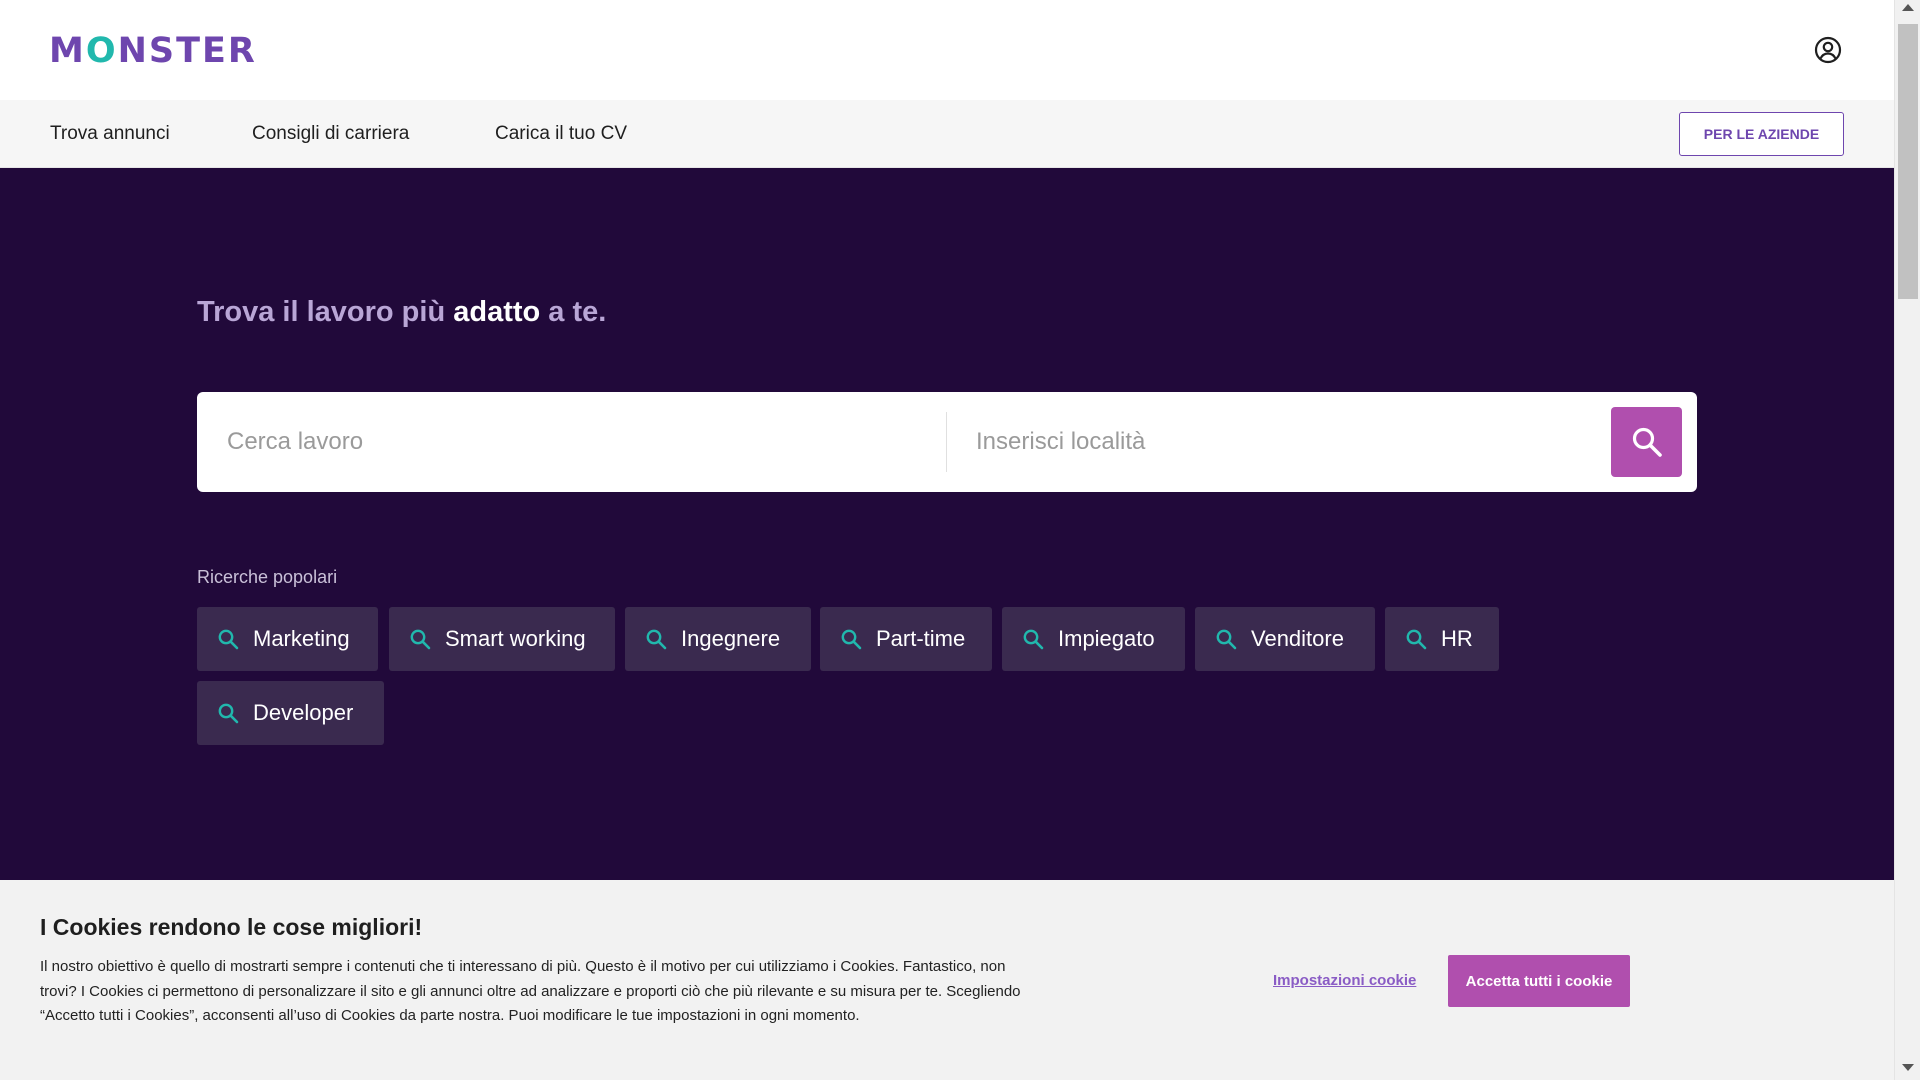 The image size is (1920, 1080). I want to click on nav-item-consigli-carriera: Consigli di carriera, so click(330, 134).